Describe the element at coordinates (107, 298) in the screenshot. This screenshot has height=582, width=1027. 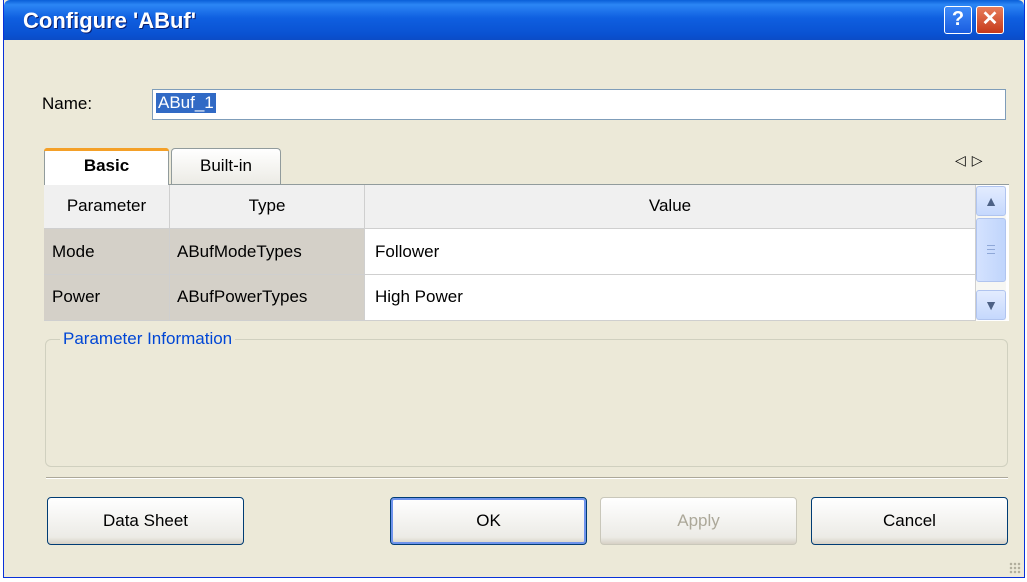
I see `row-power-parameter: Power` at that location.